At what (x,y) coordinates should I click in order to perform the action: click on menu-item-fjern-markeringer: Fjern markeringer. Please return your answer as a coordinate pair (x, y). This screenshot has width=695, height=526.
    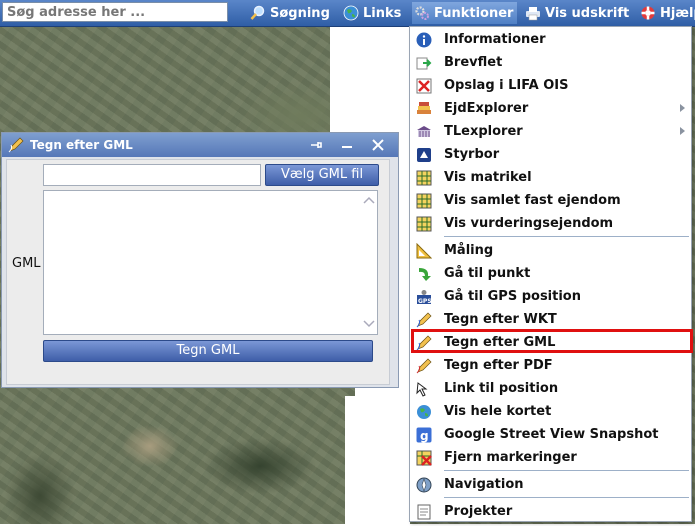
    Looking at the image, I should click on (550, 457).